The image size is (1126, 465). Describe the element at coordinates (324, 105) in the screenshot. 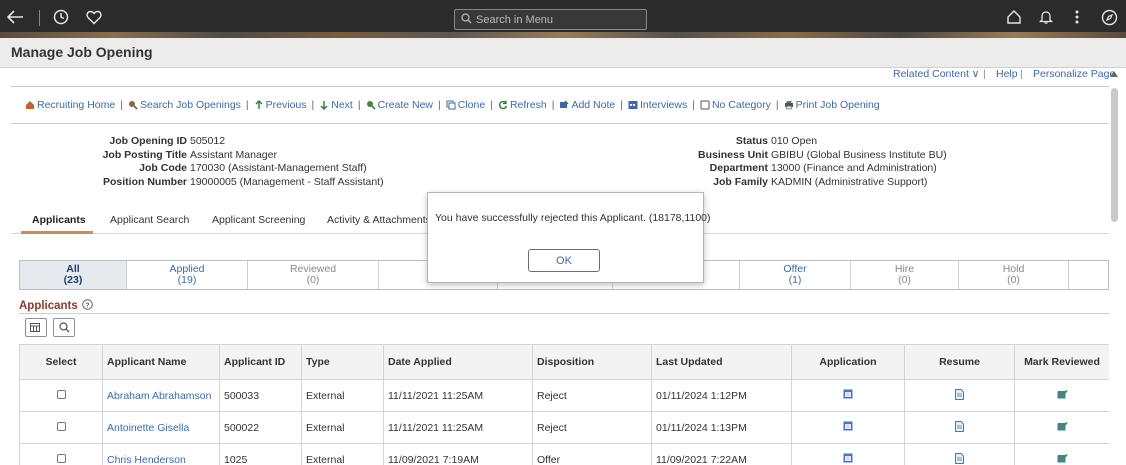

I see `next-icon` at that location.